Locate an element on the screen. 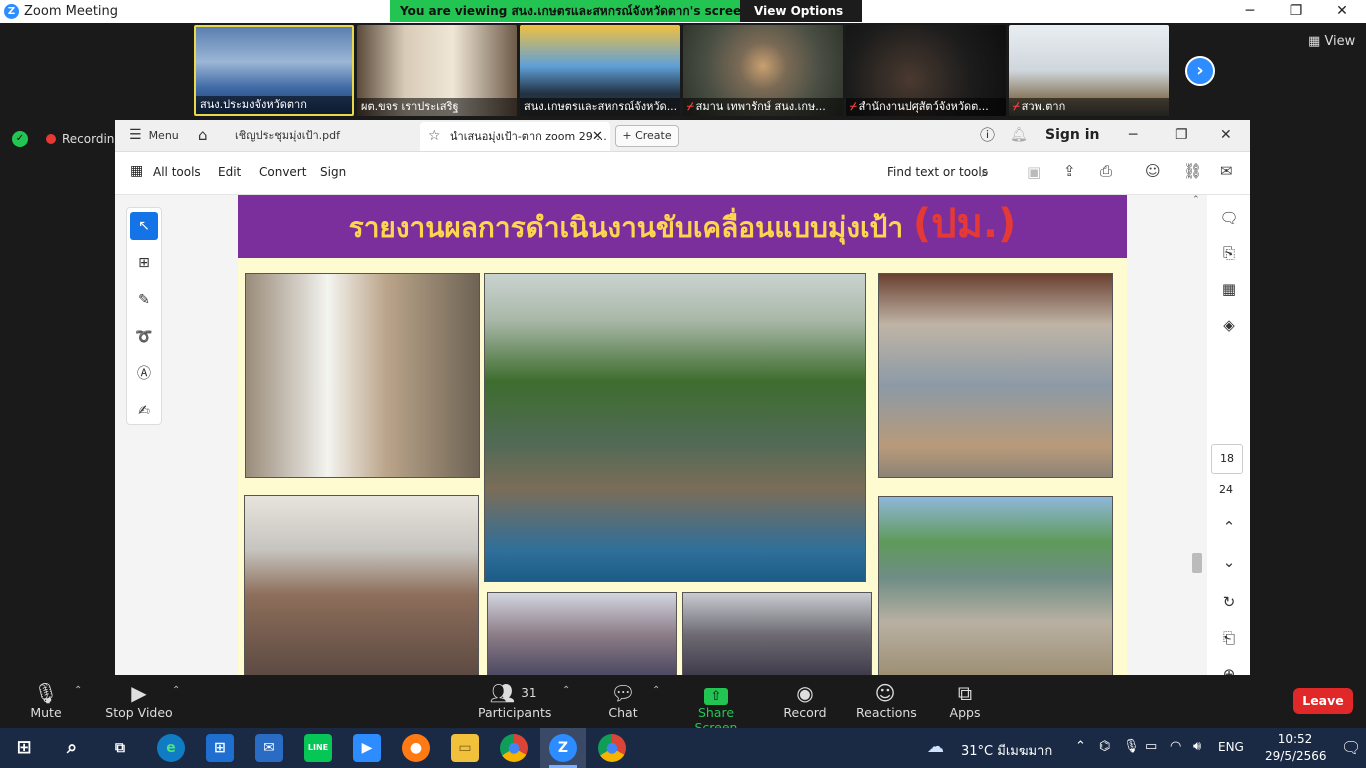  current-page-input: 18 is located at coordinates (1227, 459).